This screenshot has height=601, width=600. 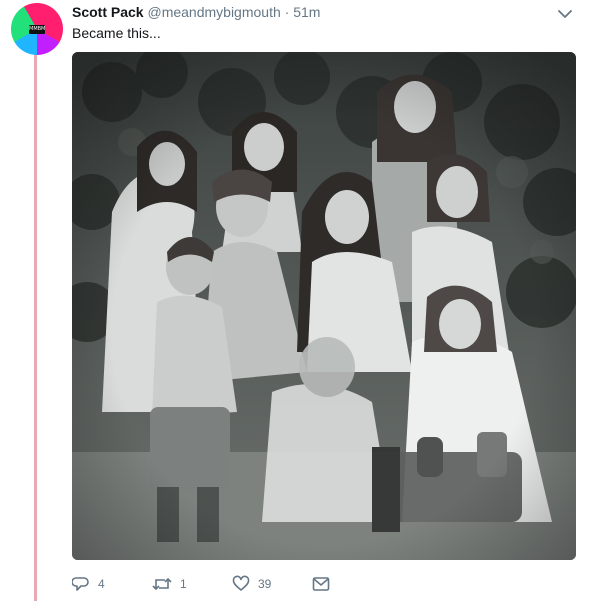 I want to click on retweet-count: 1, so click(x=183, y=584).